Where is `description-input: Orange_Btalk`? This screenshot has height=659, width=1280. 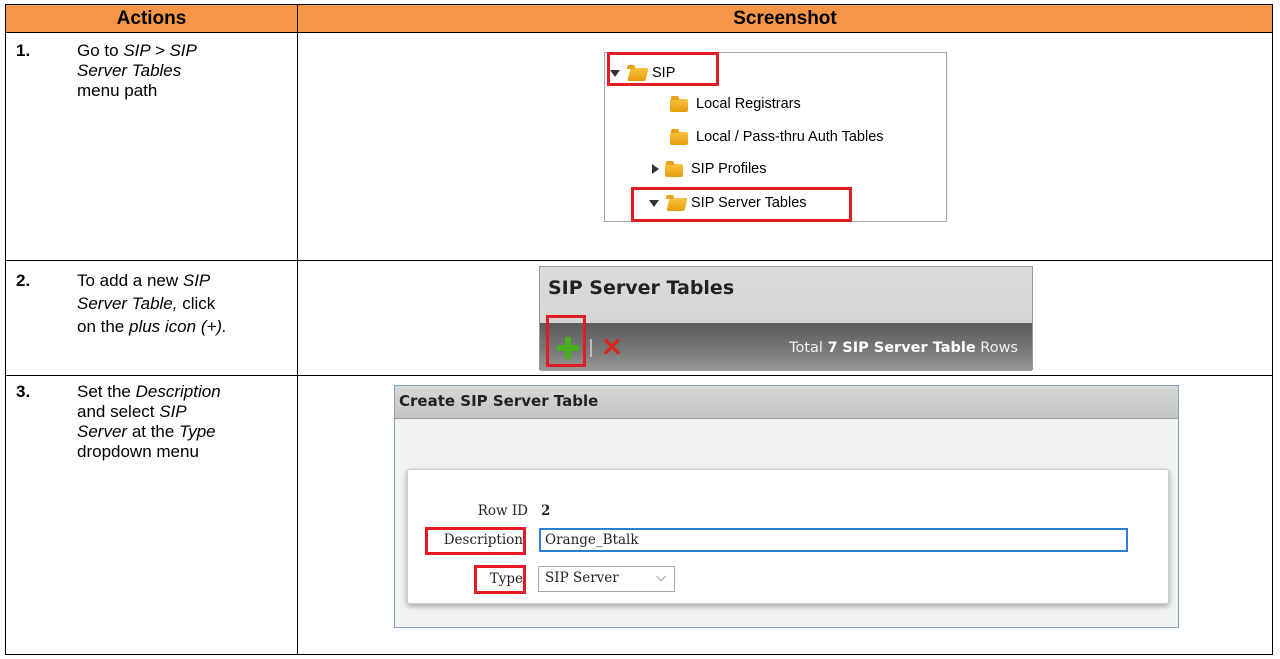
description-input: Orange_Btalk is located at coordinates (833, 540).